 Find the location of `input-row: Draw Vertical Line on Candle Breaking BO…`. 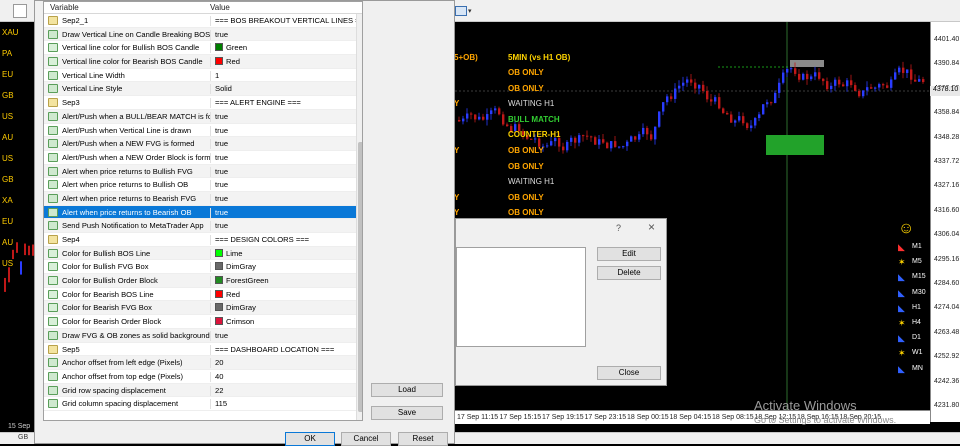

input-row: Draw Vertical Line on Candle Breaking BO… is located at coordinates (203, 34).